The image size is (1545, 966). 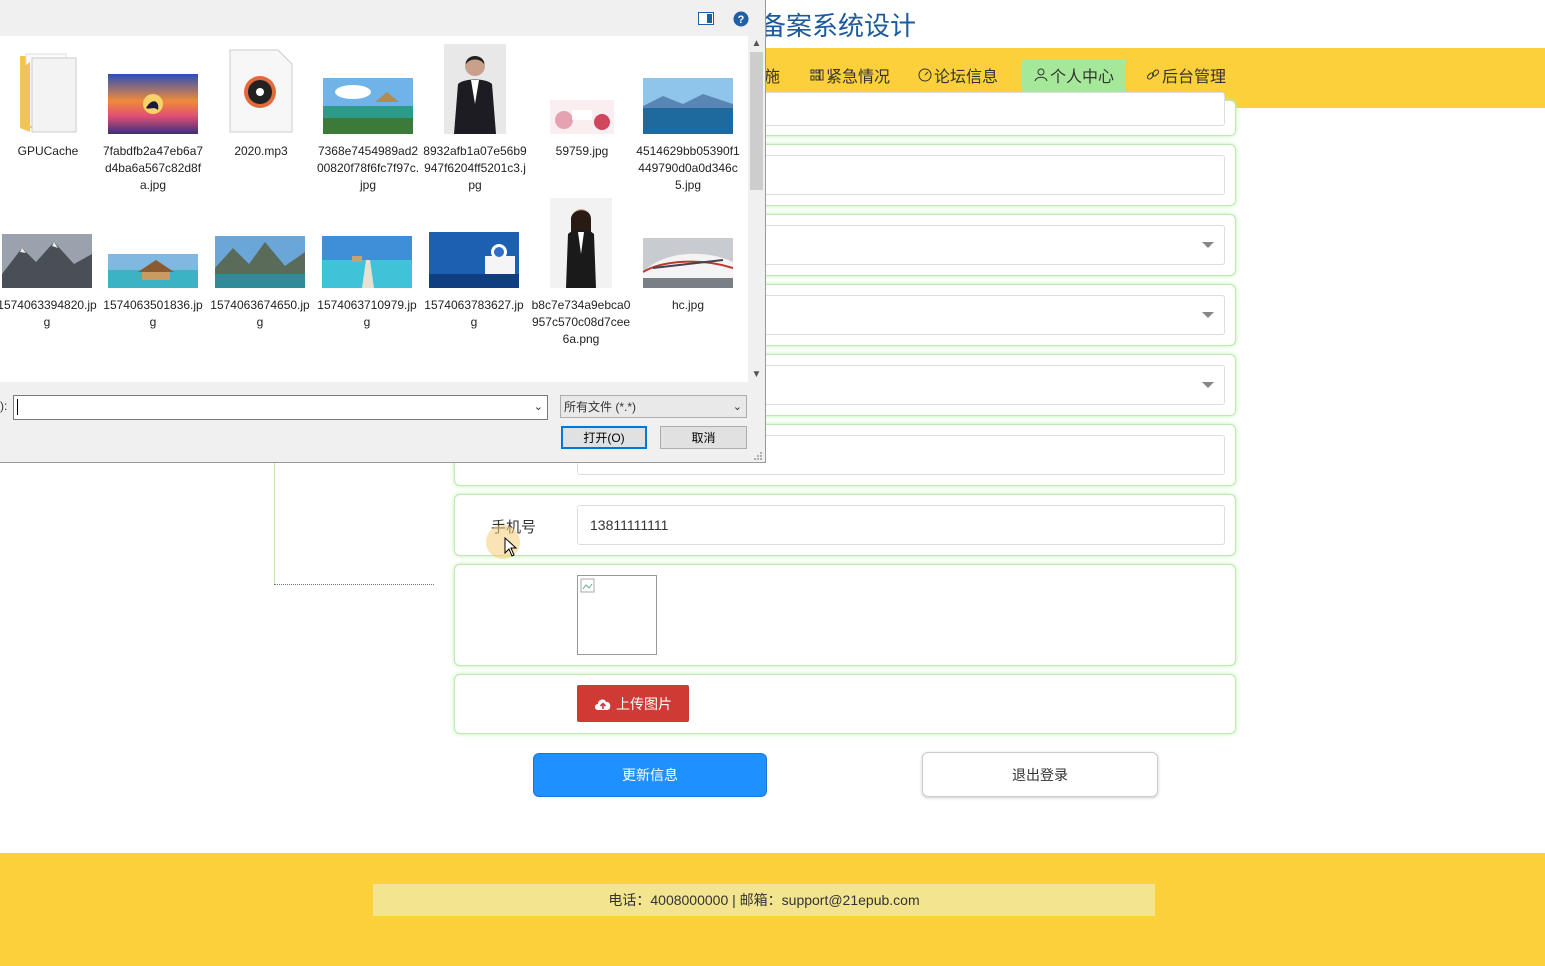 What do you see at coordinates (153, 168) in the screenshot?
I see `file-name: 7fabdfb2a47eb6a7d4ba6a567c82d8fa.jpg` at bounding box center [153, 168].